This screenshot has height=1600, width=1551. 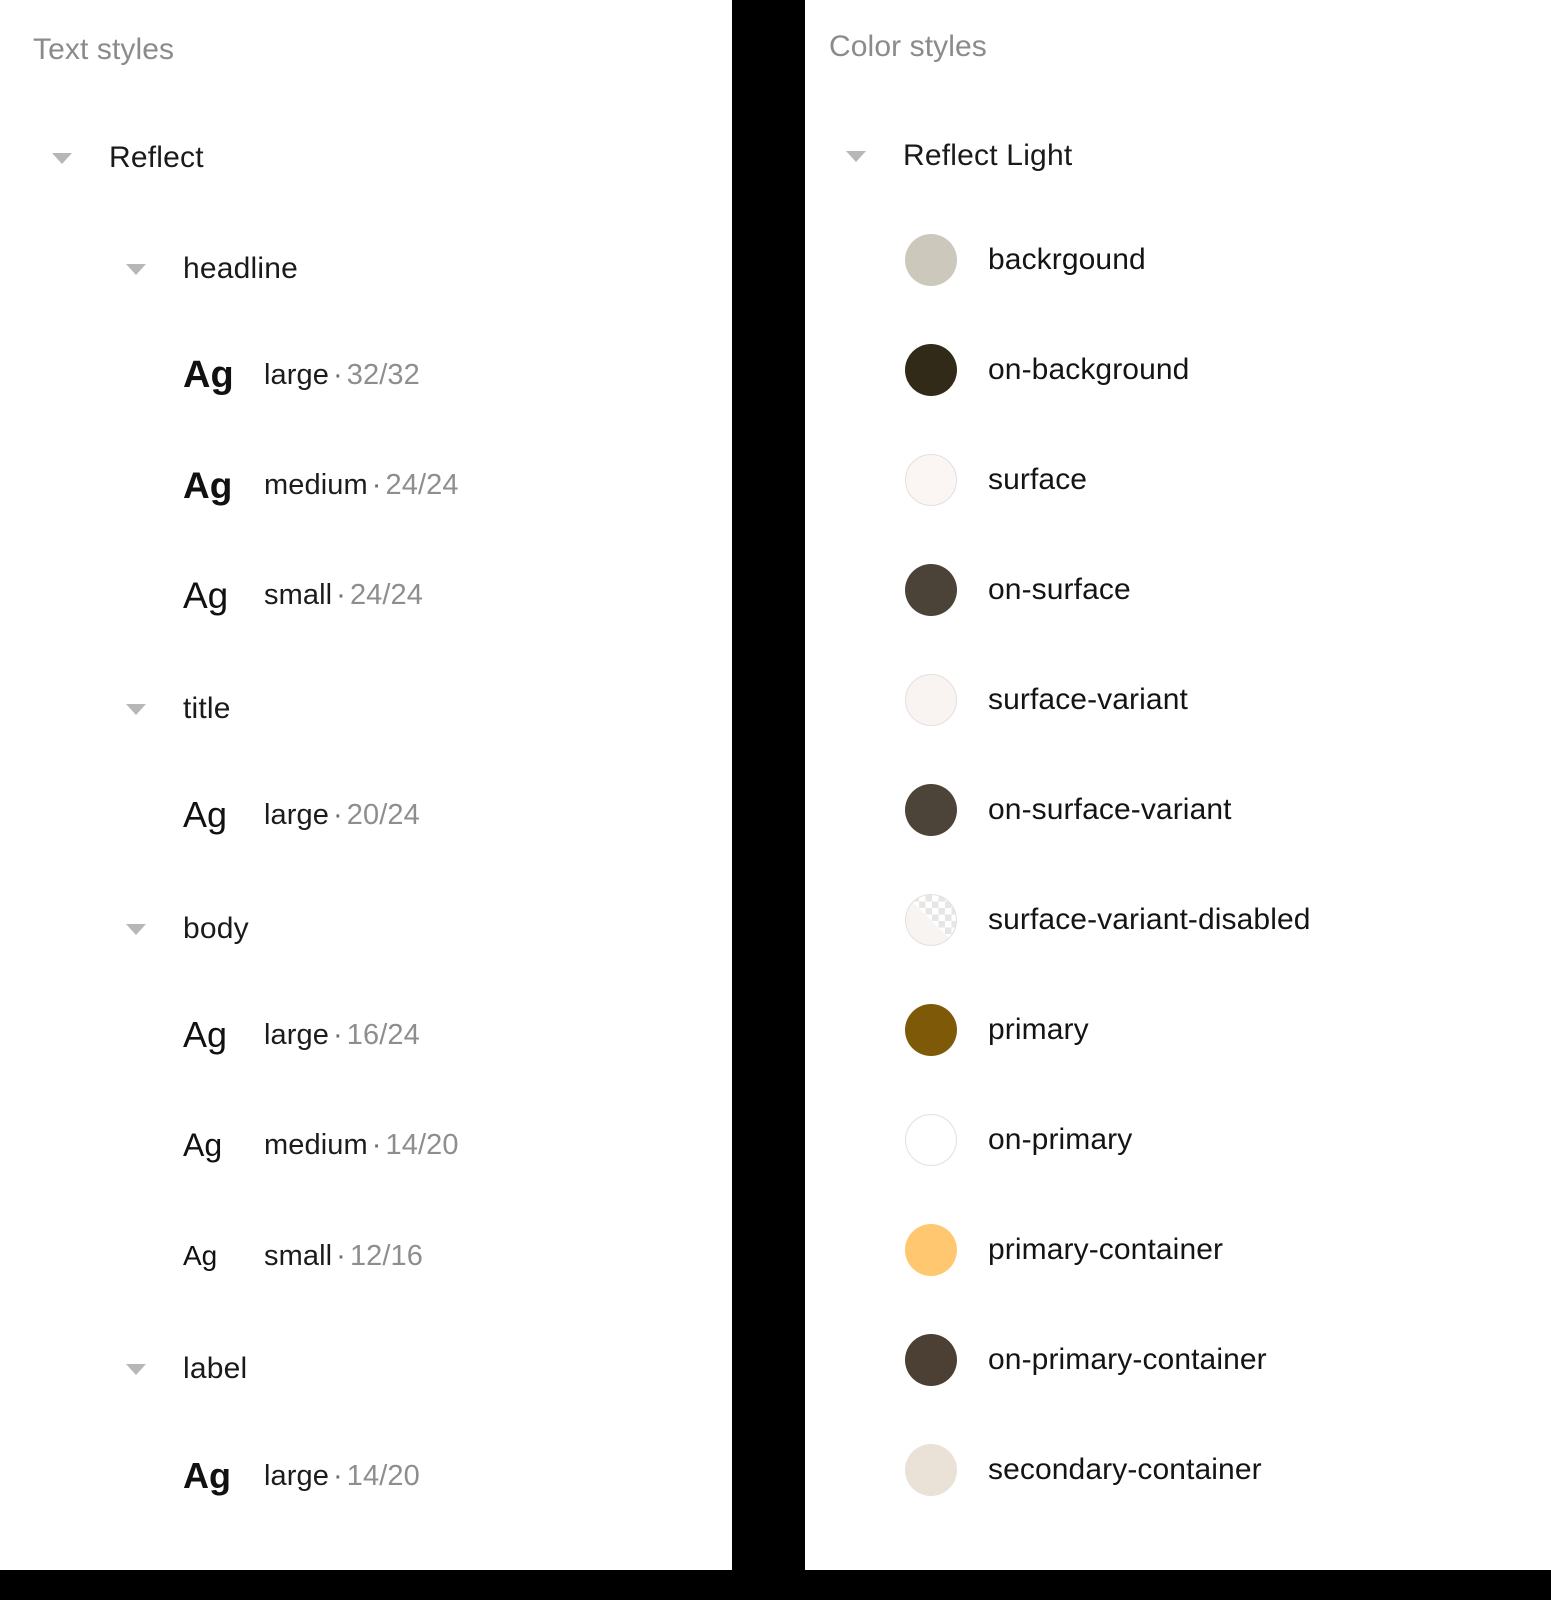 I want to click on color-style-label: backrgound, so click(x=1067, y=259).